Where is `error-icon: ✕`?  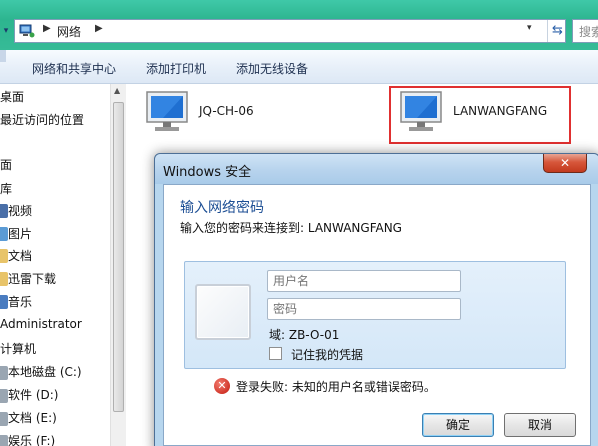 error-icon: ✕ is located at coordinates (222, 386).